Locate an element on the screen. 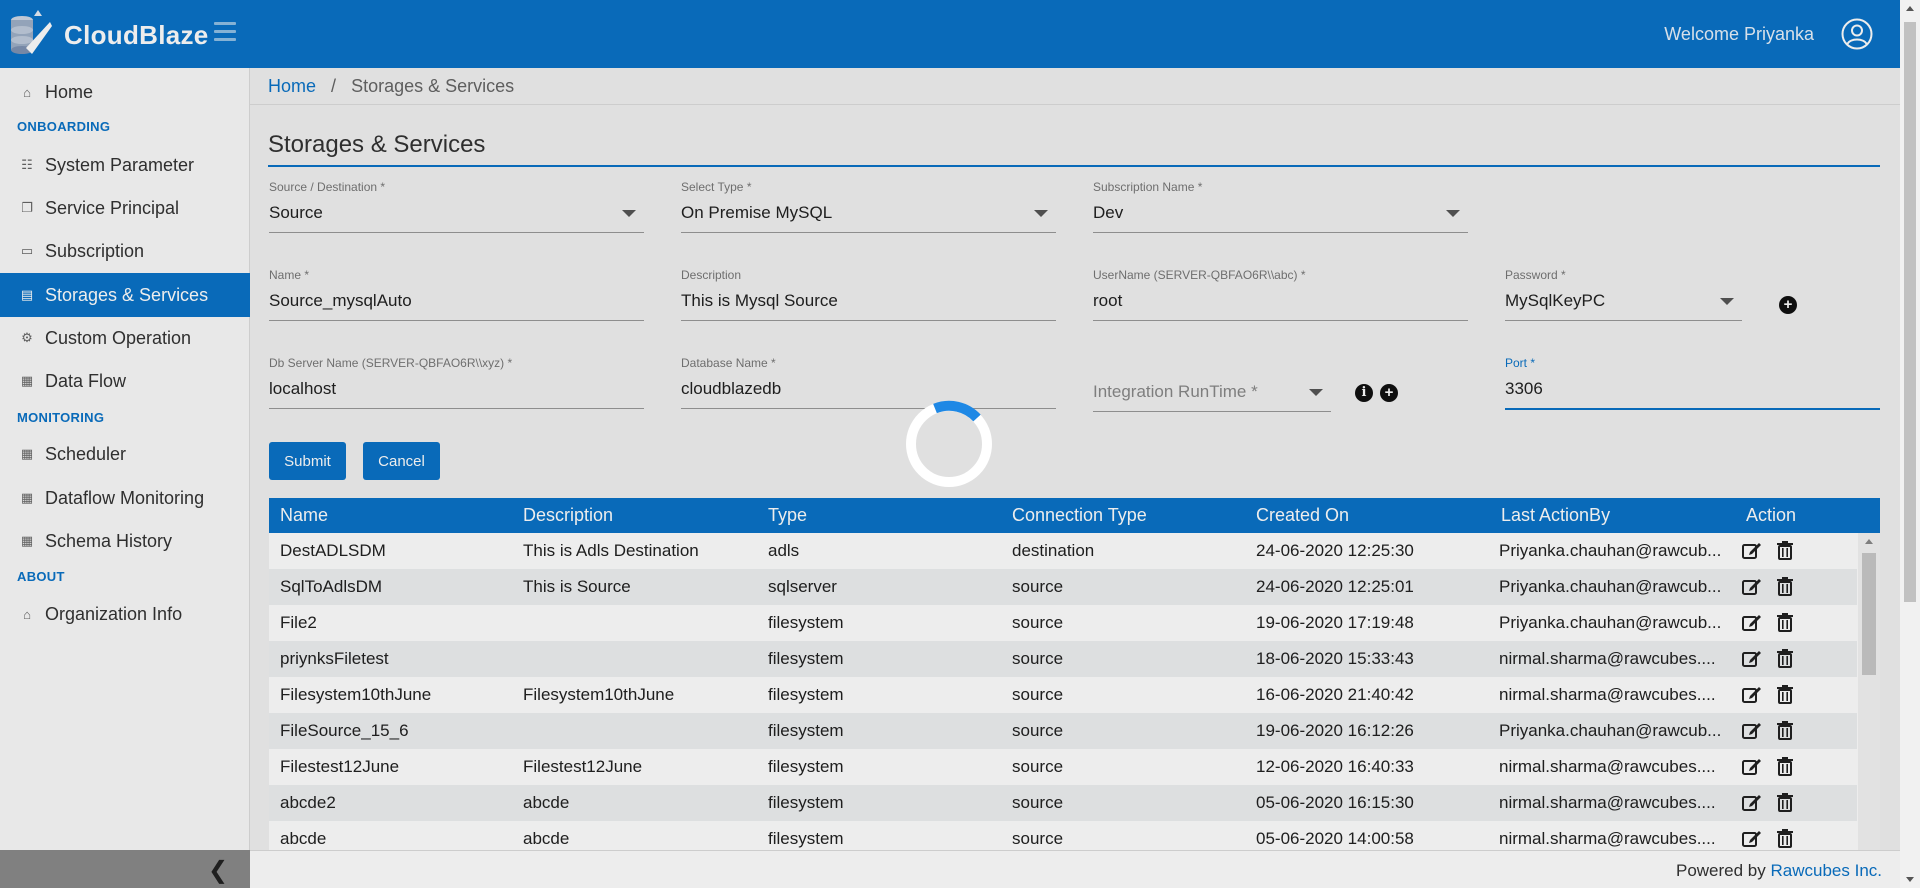 This screenshot has width=1920, height=888. scroll-down-icon is located at coordinates (1910, 879).